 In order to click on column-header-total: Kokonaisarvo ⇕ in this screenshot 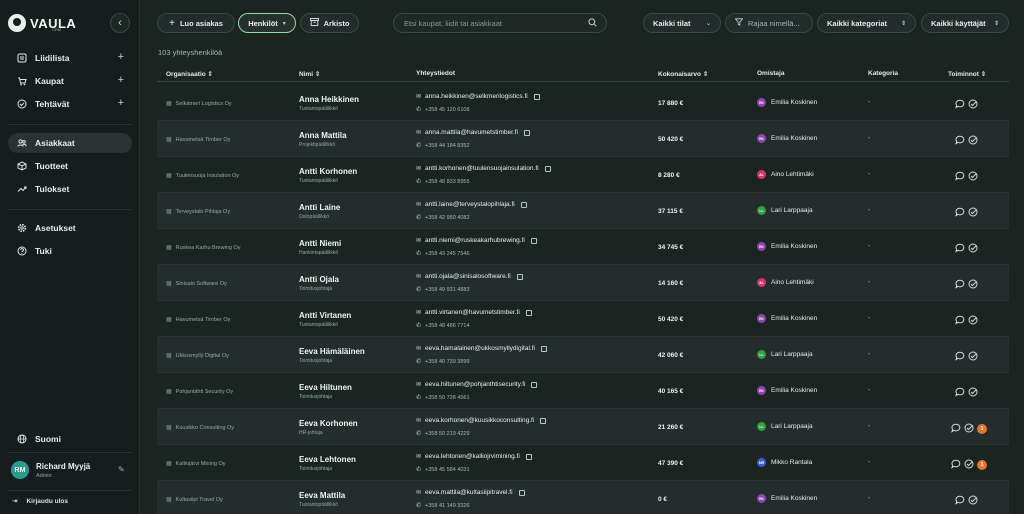, I will do `click(683, 74)`.